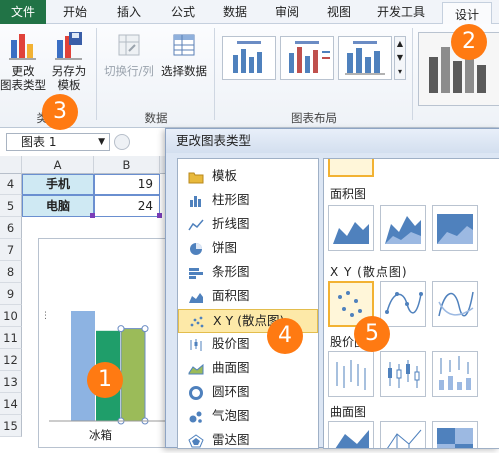  What do you see at coordinates (184, 45) in the screenshot?
I see `select-data-icon` at bounding box center [184, 45].